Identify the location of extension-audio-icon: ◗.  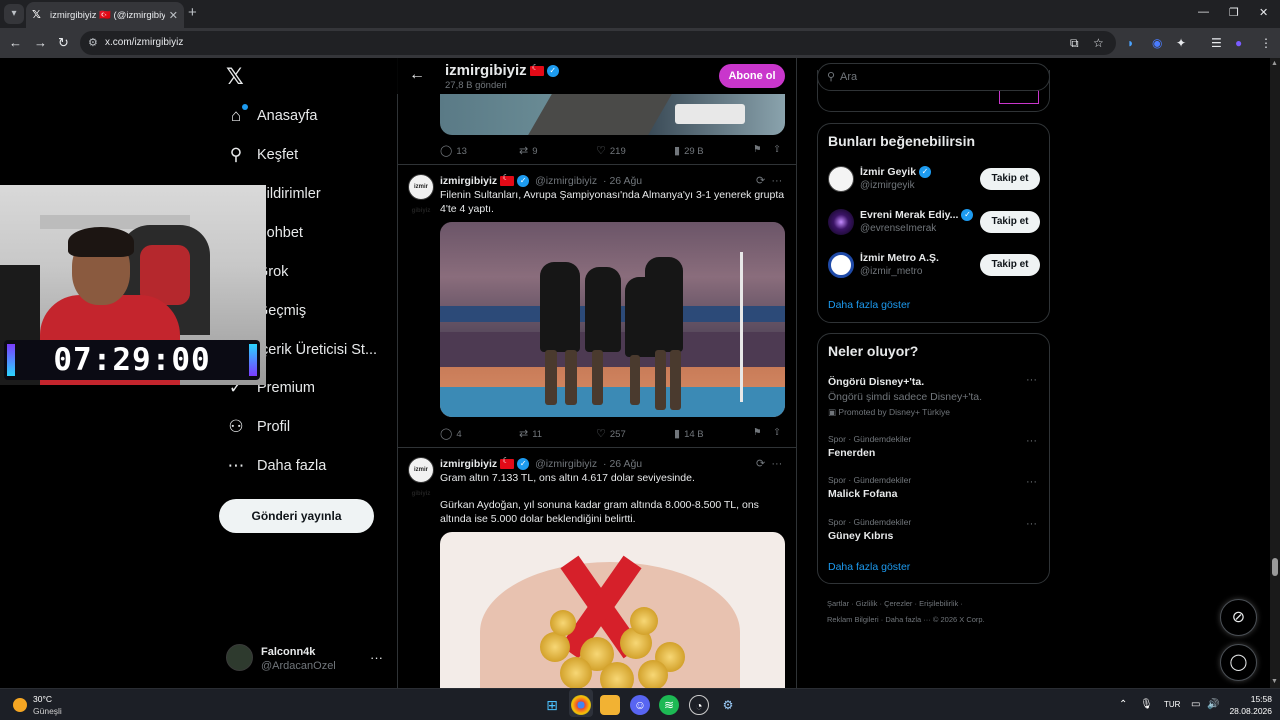
(1130, 43).